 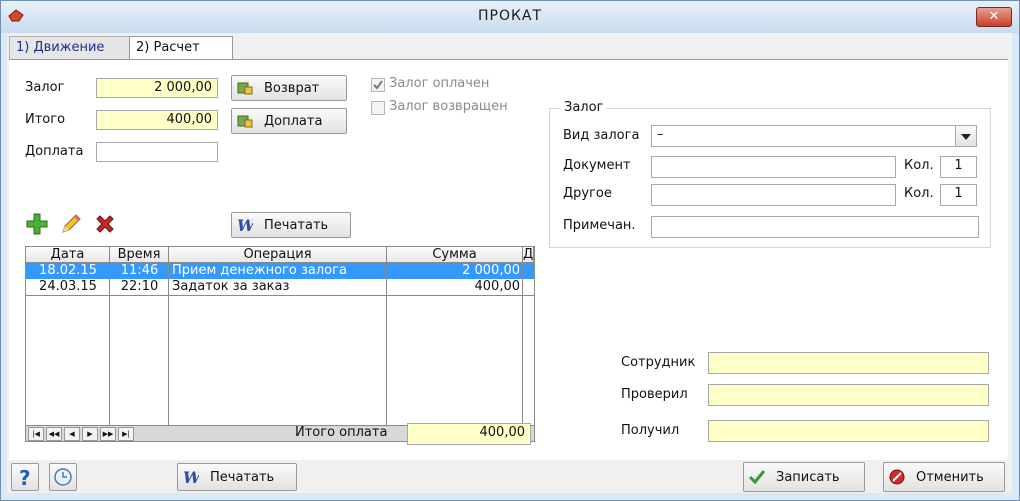 I want to click on deposit-paid-checkbox, so click(x=378, y=85).